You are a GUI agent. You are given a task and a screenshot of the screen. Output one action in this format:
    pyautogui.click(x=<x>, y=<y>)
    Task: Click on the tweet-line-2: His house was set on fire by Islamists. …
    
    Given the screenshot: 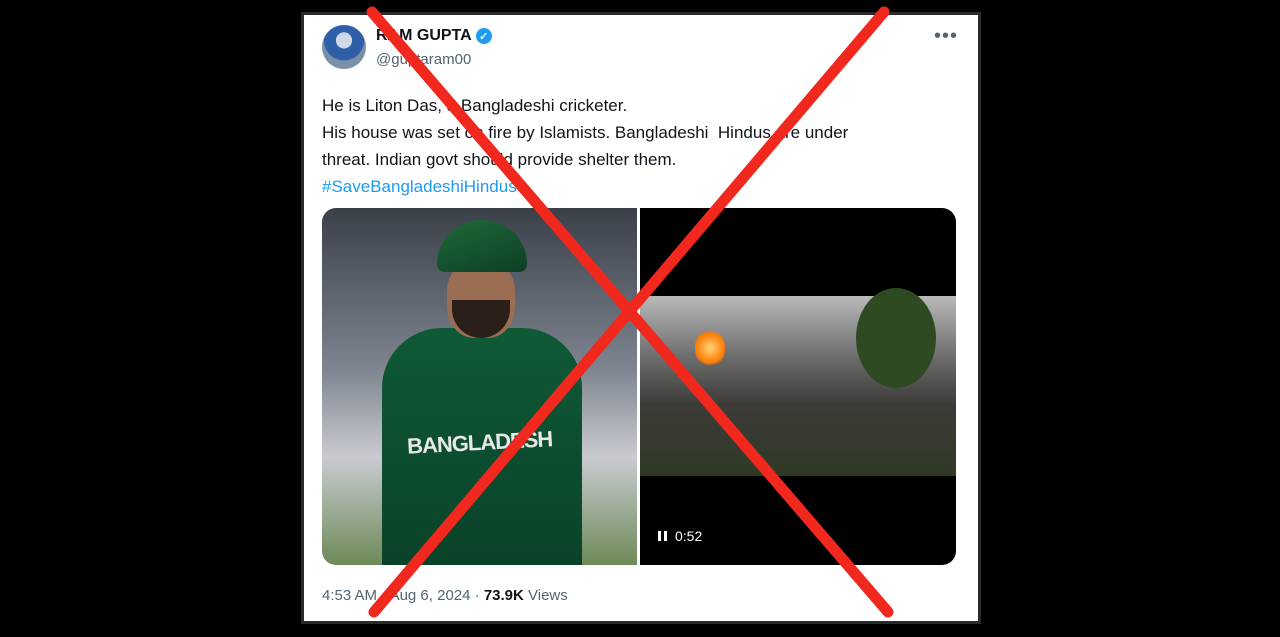 What is the action you would take?
    pyautogui.click(x=585, y=132)
    